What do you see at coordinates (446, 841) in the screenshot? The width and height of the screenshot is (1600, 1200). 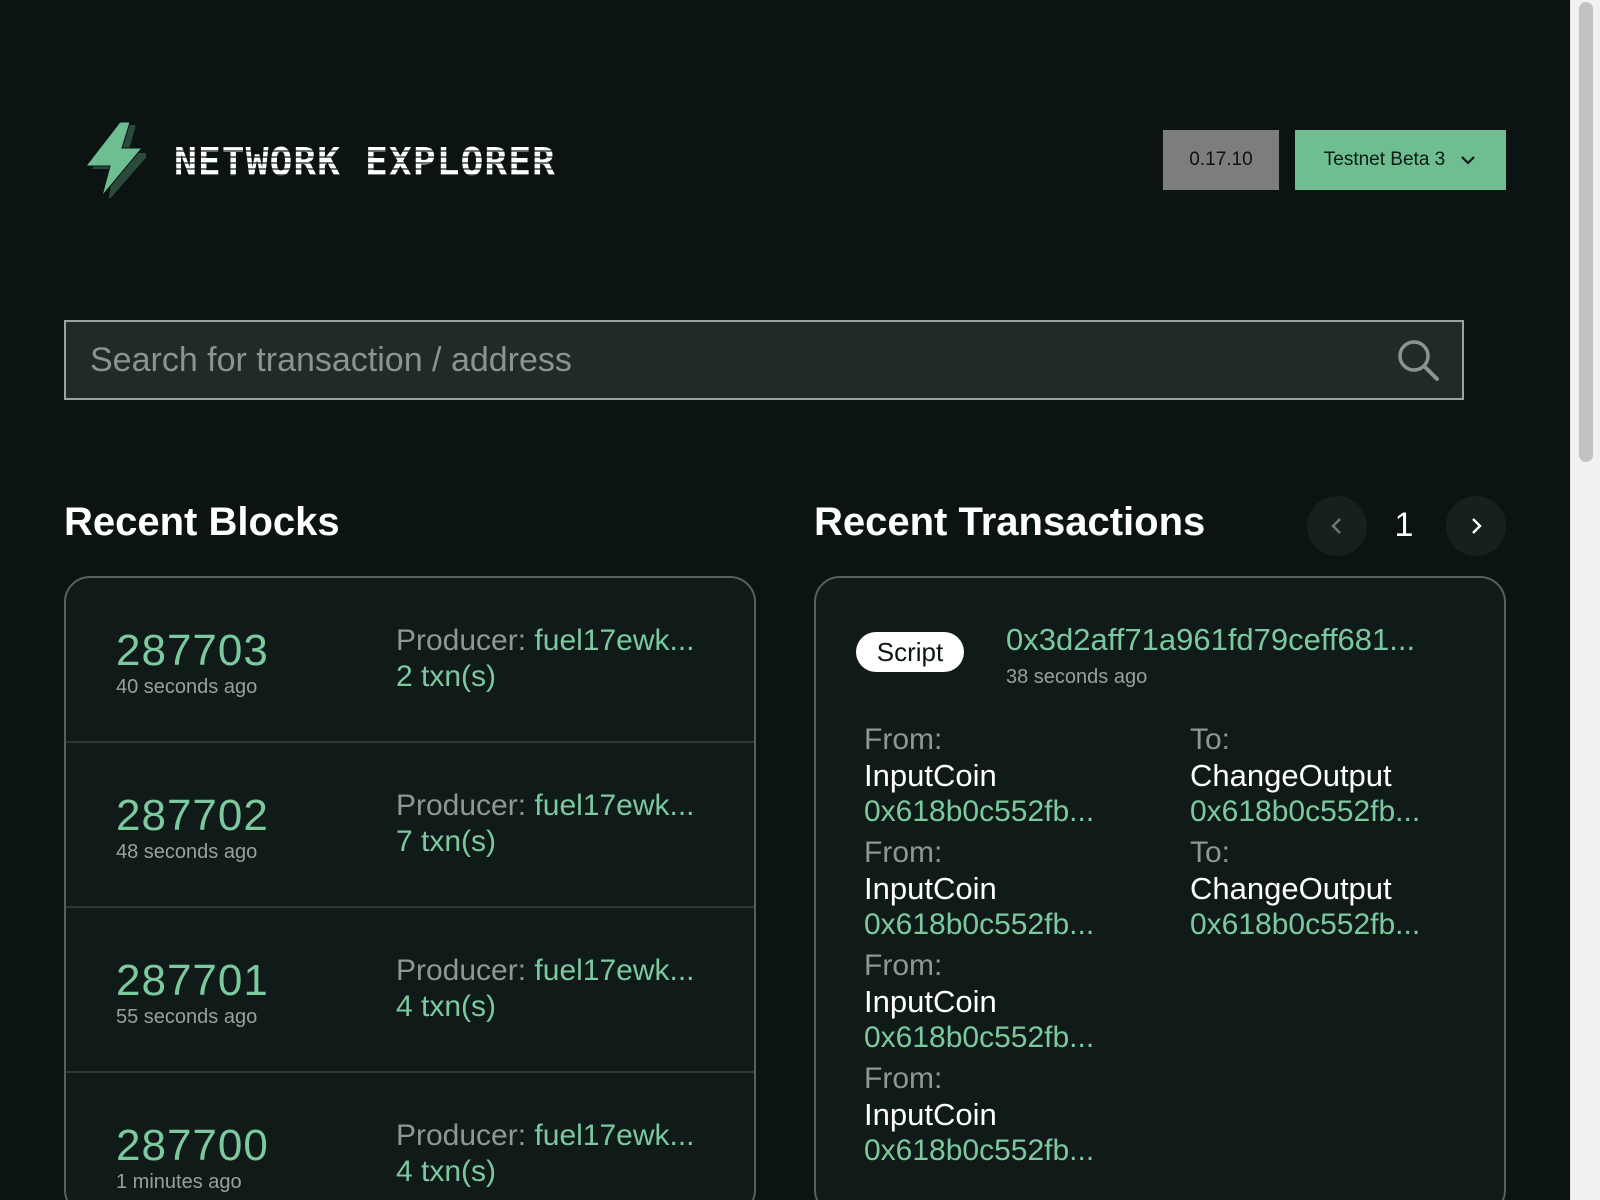 I see `block-txn-count: 7 txn(s)` at bounding box center [446, 841].